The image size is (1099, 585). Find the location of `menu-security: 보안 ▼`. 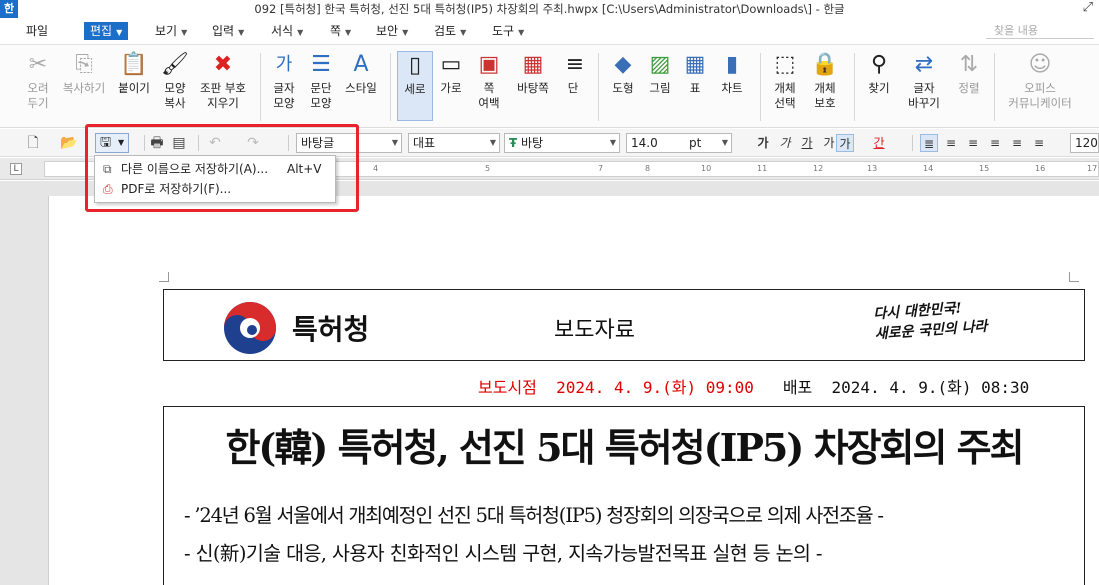

menu-security: 보안 ▼ is located at coordinates (392, 31).